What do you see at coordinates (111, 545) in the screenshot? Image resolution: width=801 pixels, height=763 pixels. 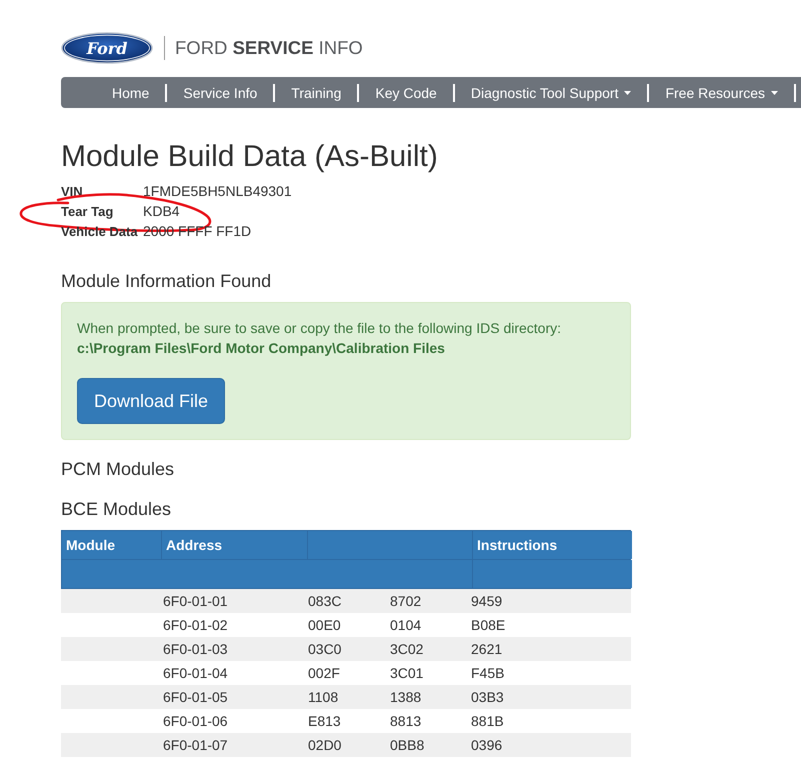 I see `column-header: Module` at bounding box center [111, 545].